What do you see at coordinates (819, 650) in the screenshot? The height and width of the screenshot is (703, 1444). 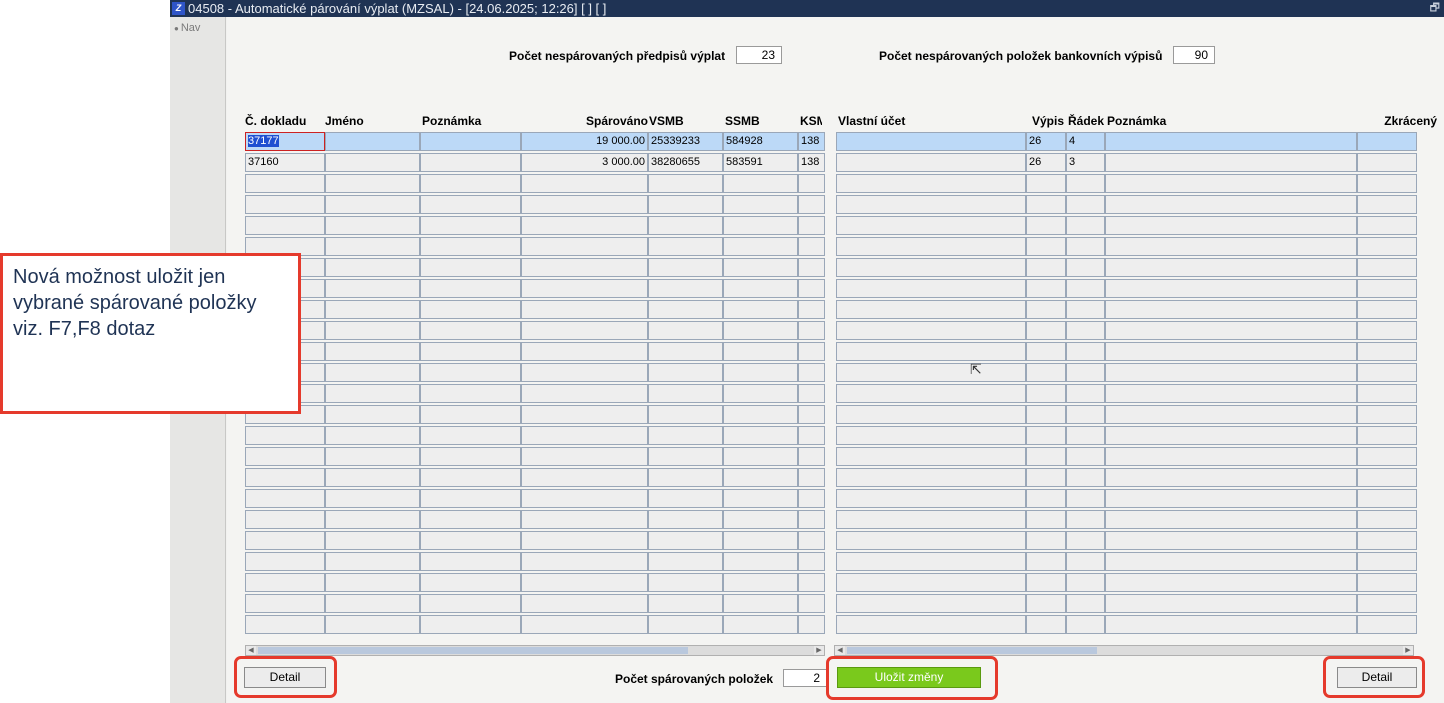 I see `scroll-right-icon: ▶` at bounding box center [819, 650].